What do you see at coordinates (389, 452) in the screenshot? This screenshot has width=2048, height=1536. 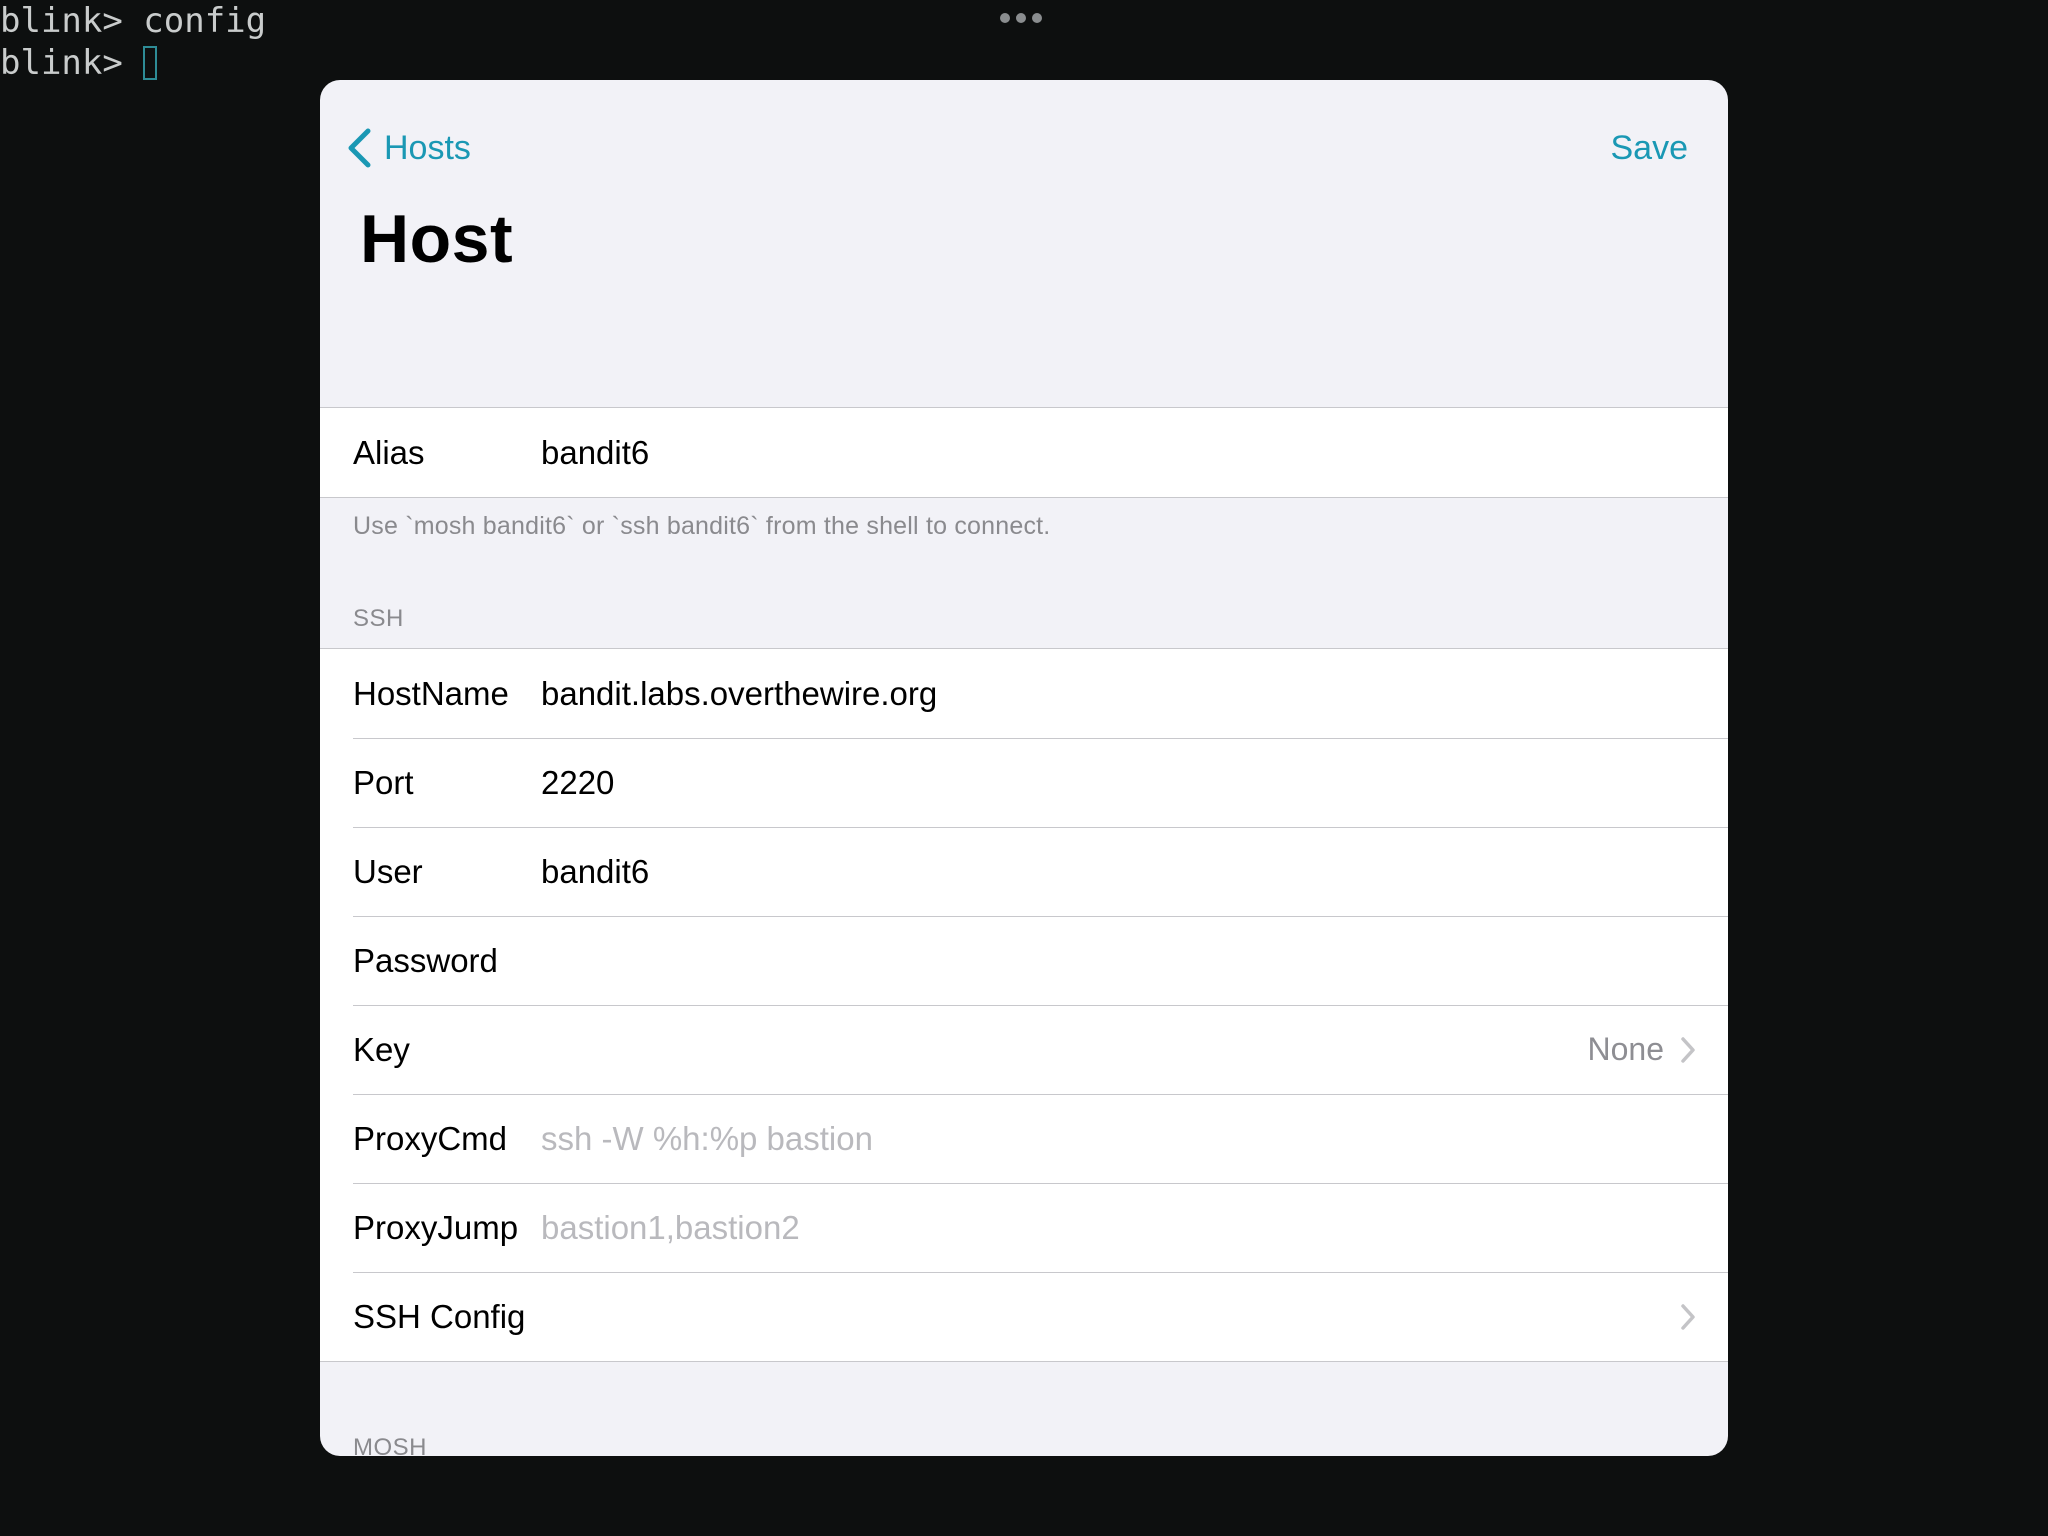 I see `alias-label: Alias` at bounding box center [389, 452].